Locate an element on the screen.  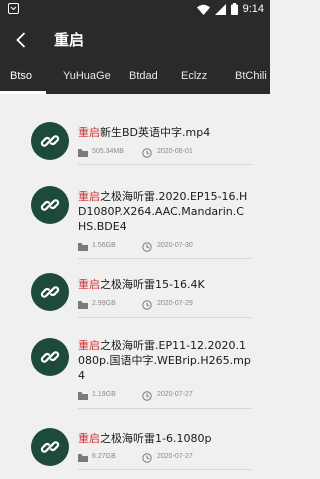
result-meta: 2.99GB 2020-07-29 is located at coordinates (168, 305).